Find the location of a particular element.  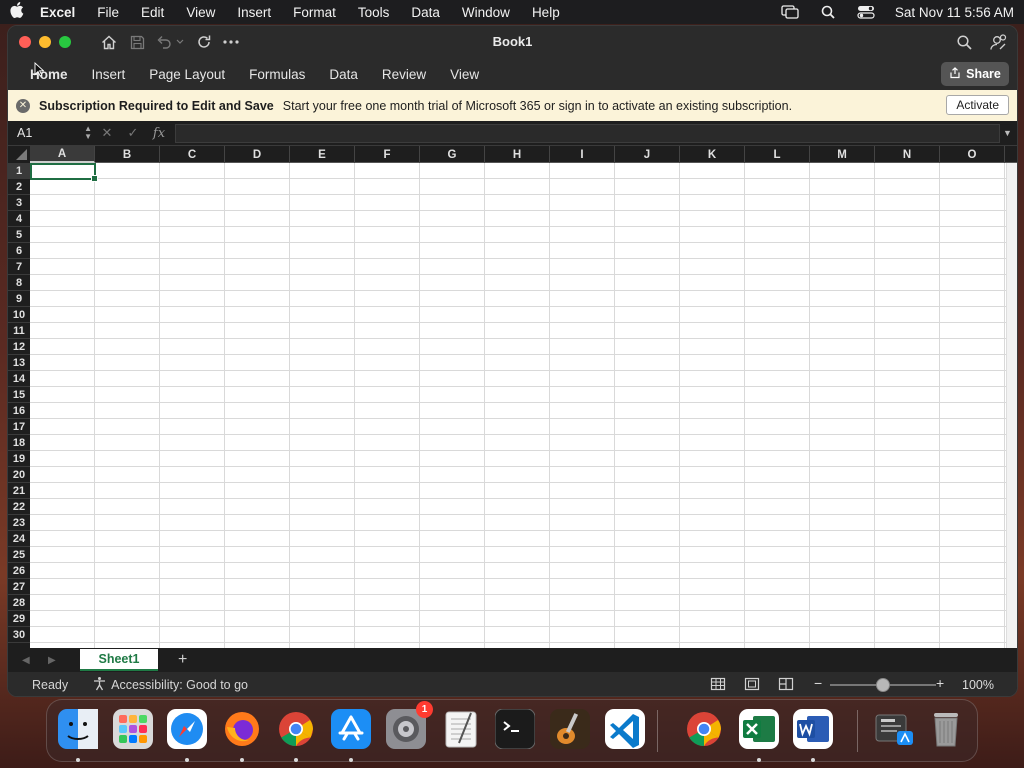

tab-page-layout: Page Layout is located at coordinates (187, 74).